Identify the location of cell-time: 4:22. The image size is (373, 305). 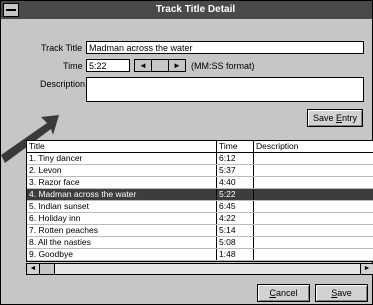
(235, 218).